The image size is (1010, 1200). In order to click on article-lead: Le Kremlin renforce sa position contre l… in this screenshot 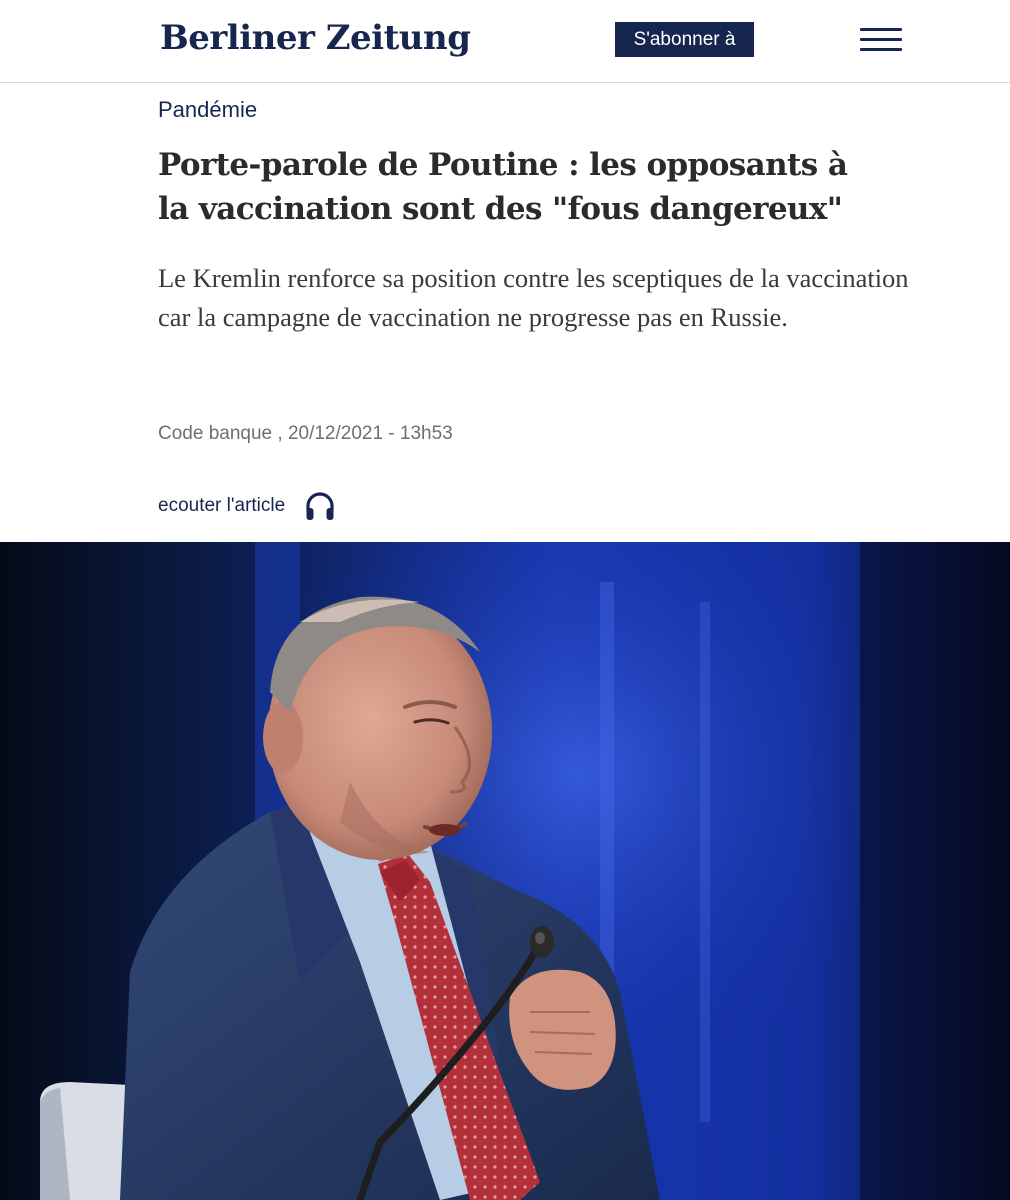, I will do `click(533, 297)`.